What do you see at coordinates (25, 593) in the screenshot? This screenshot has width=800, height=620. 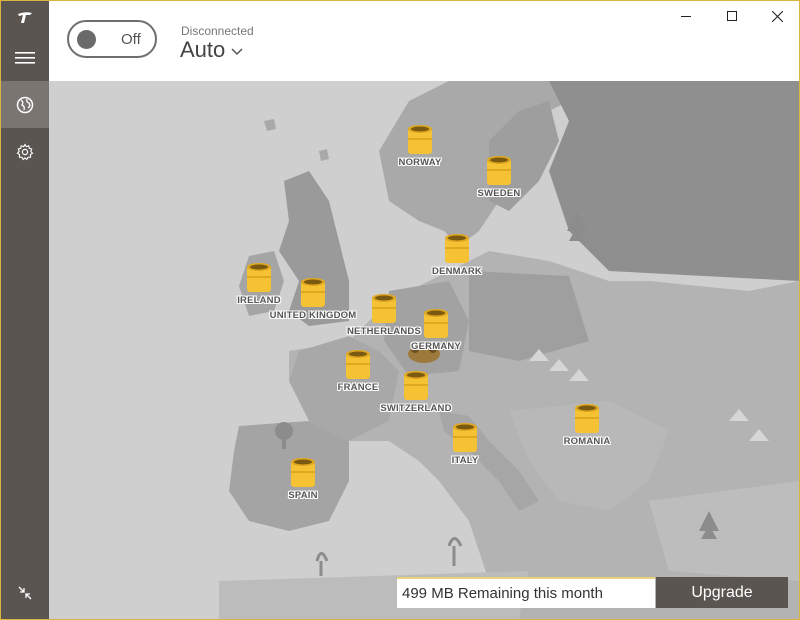 I see `collapse-arrows-icon` at bounding box center [25, 593].